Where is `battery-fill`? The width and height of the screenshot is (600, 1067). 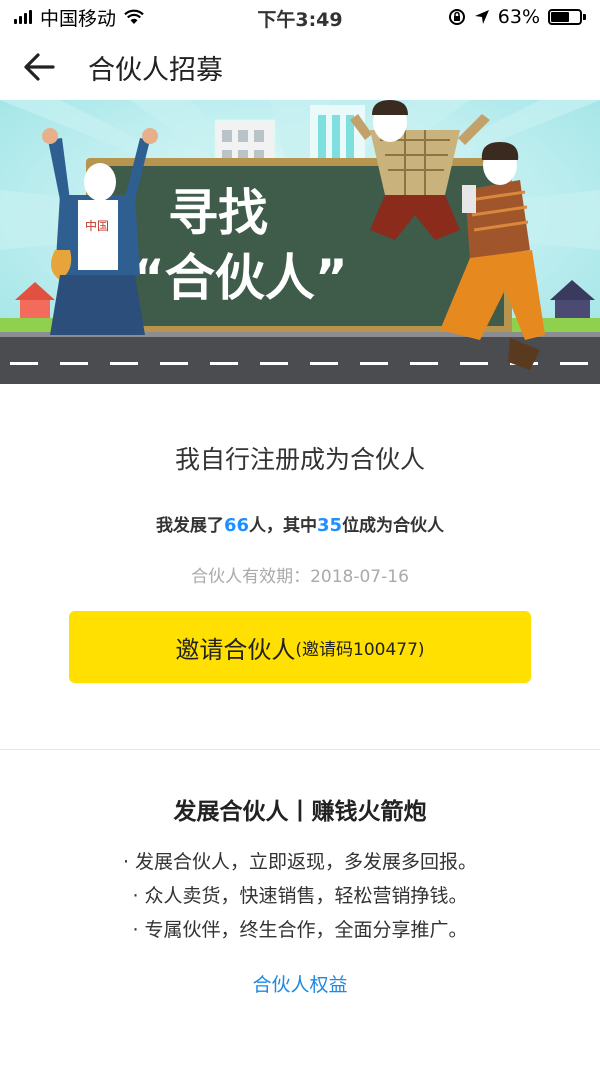 battery-fill is located at coordinates (560, 17).